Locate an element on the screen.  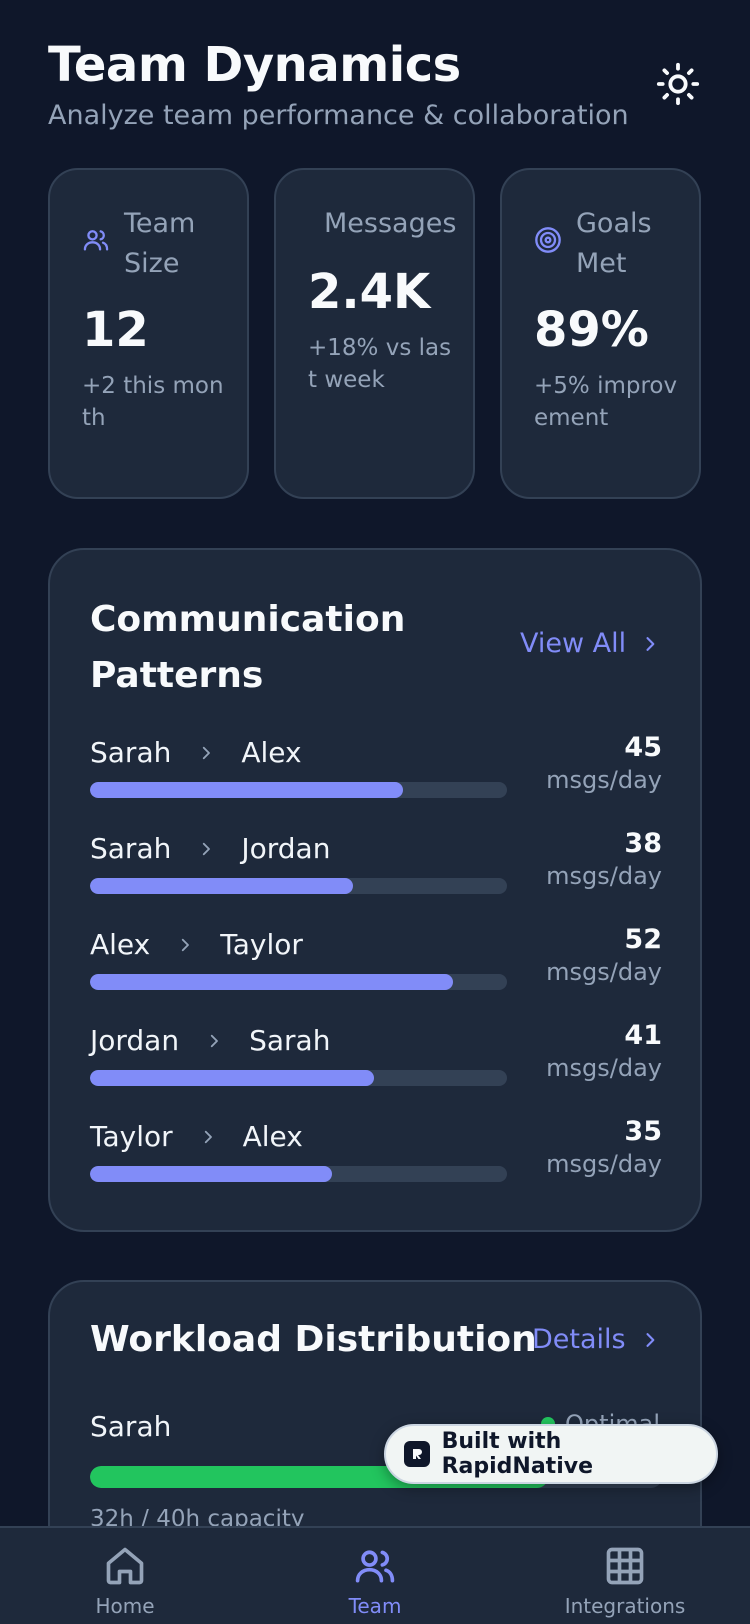
home-icon is located at coordinates (125, 1566).